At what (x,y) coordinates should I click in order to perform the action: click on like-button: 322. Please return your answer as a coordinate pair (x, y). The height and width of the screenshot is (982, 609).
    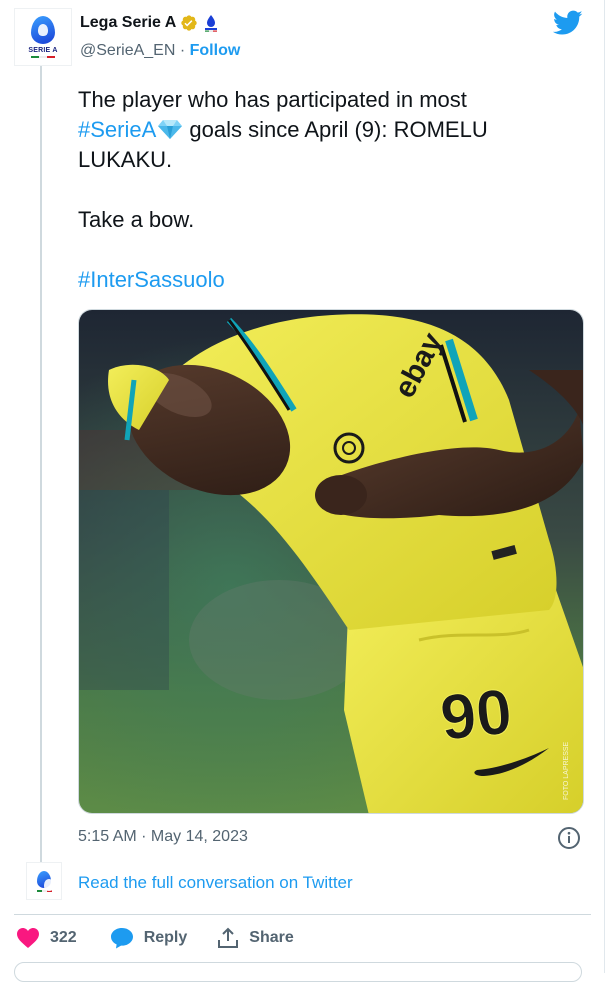
    Looking at the image, I should click on (46, 938).